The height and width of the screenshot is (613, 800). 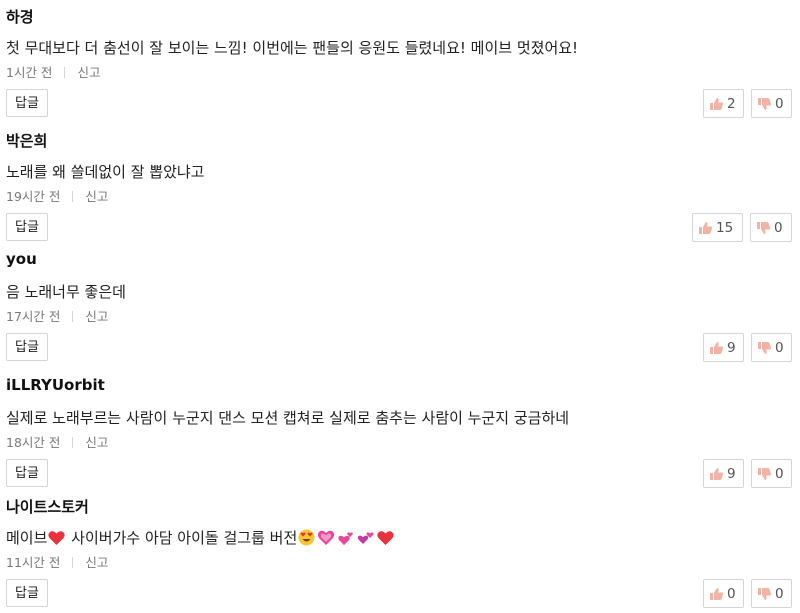 What do you see at coordinates (306, 537) in the screenshot?
I see `heart-eyes-face-icon` at bounding box center [306, 537].